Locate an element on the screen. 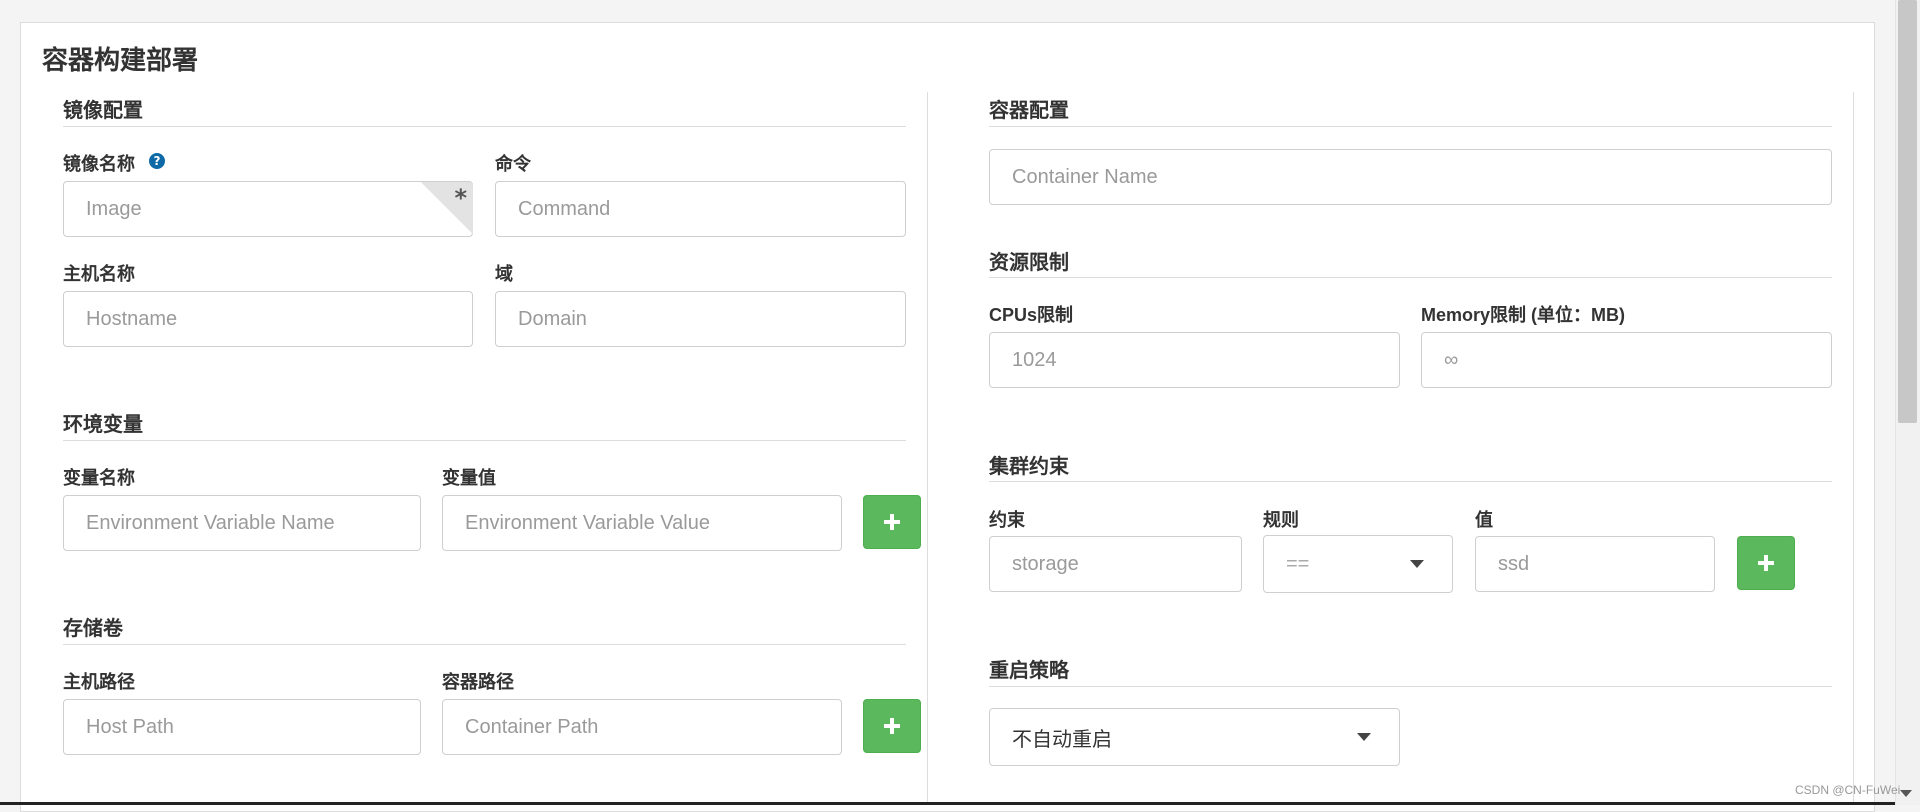 The width and height of the screenshot is (1920, 812). memory-label: Memory限制 (单位：MB) is located at coordinates (1523, 315).